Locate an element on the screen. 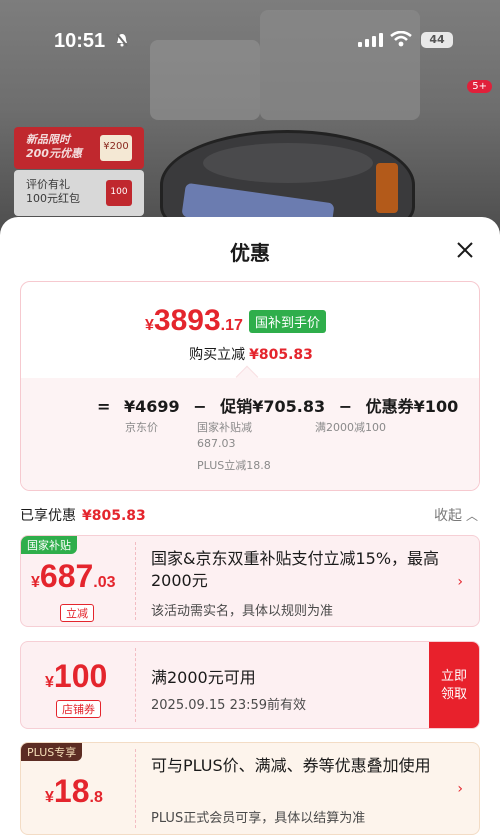 Image resolution: width=500 pixels, height=838 pixels. plus-discount-amount: ¥18.8 is located at coordinates (74, 791).